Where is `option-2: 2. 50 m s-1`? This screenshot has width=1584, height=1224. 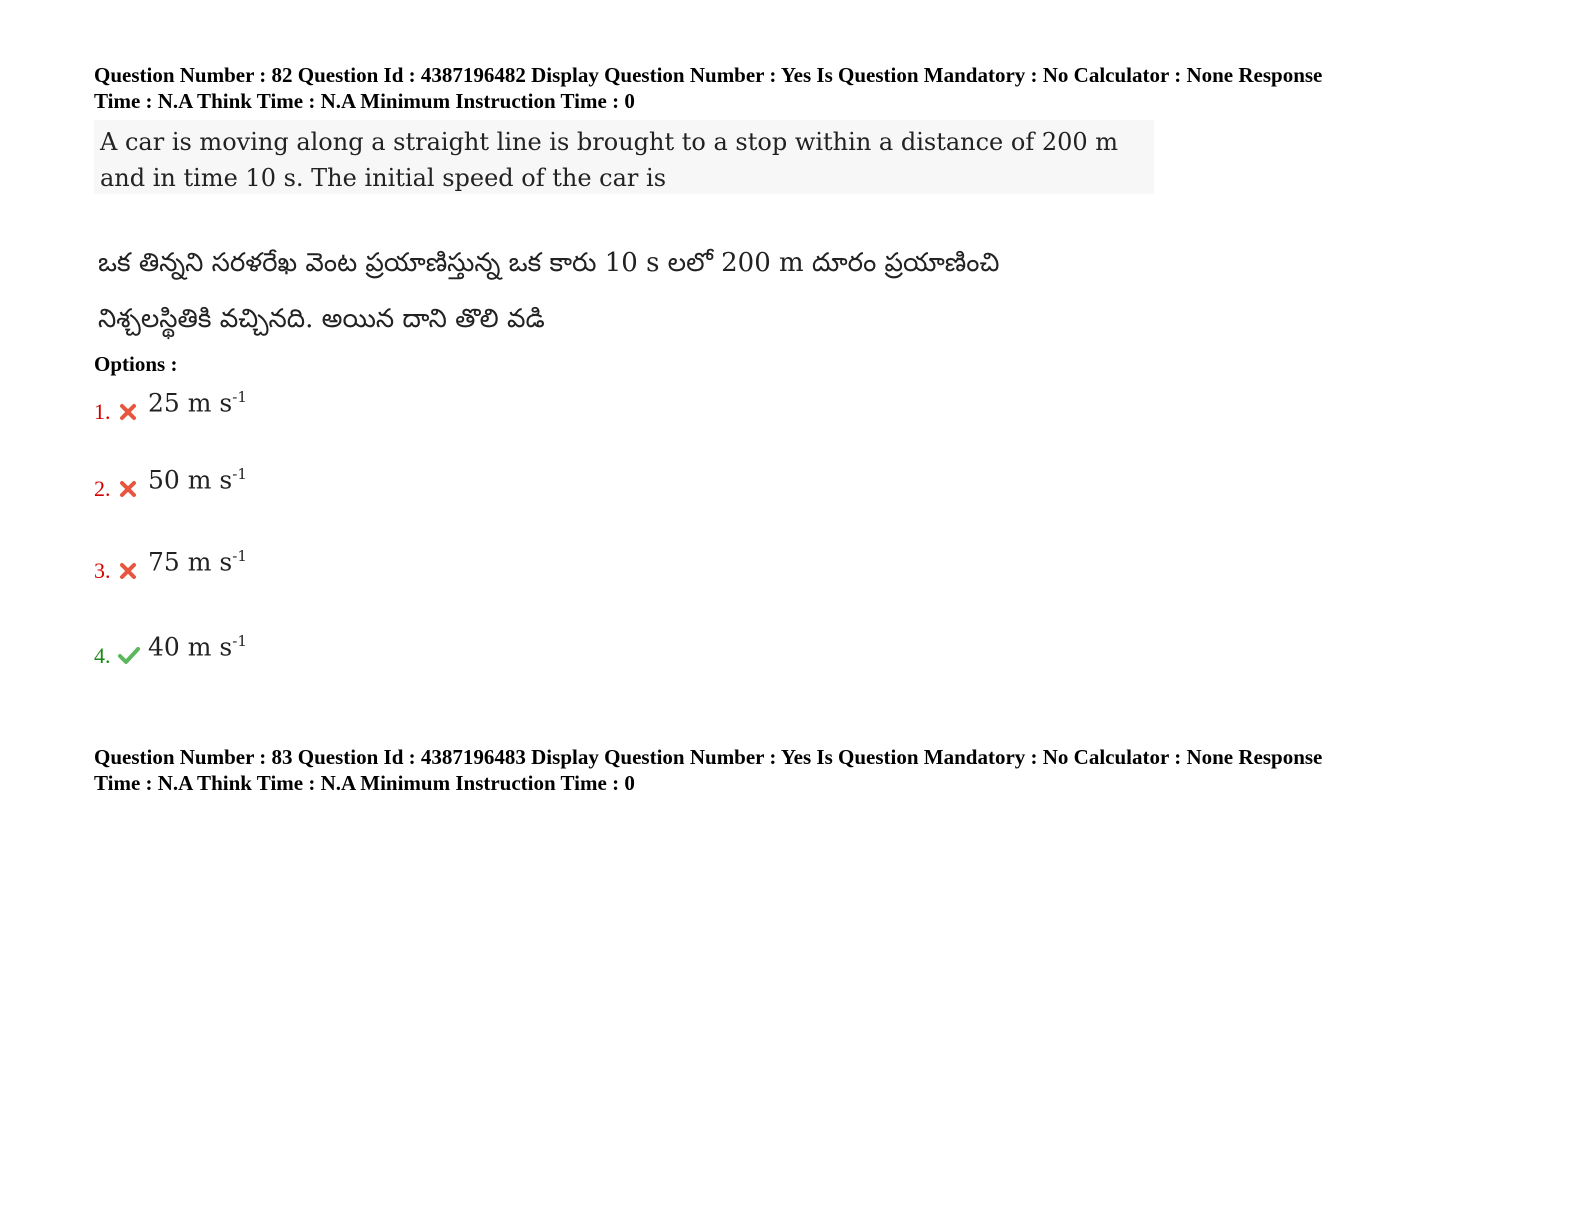 option-2: 2. 50 m s-1 is located at coordinates (170, 481).